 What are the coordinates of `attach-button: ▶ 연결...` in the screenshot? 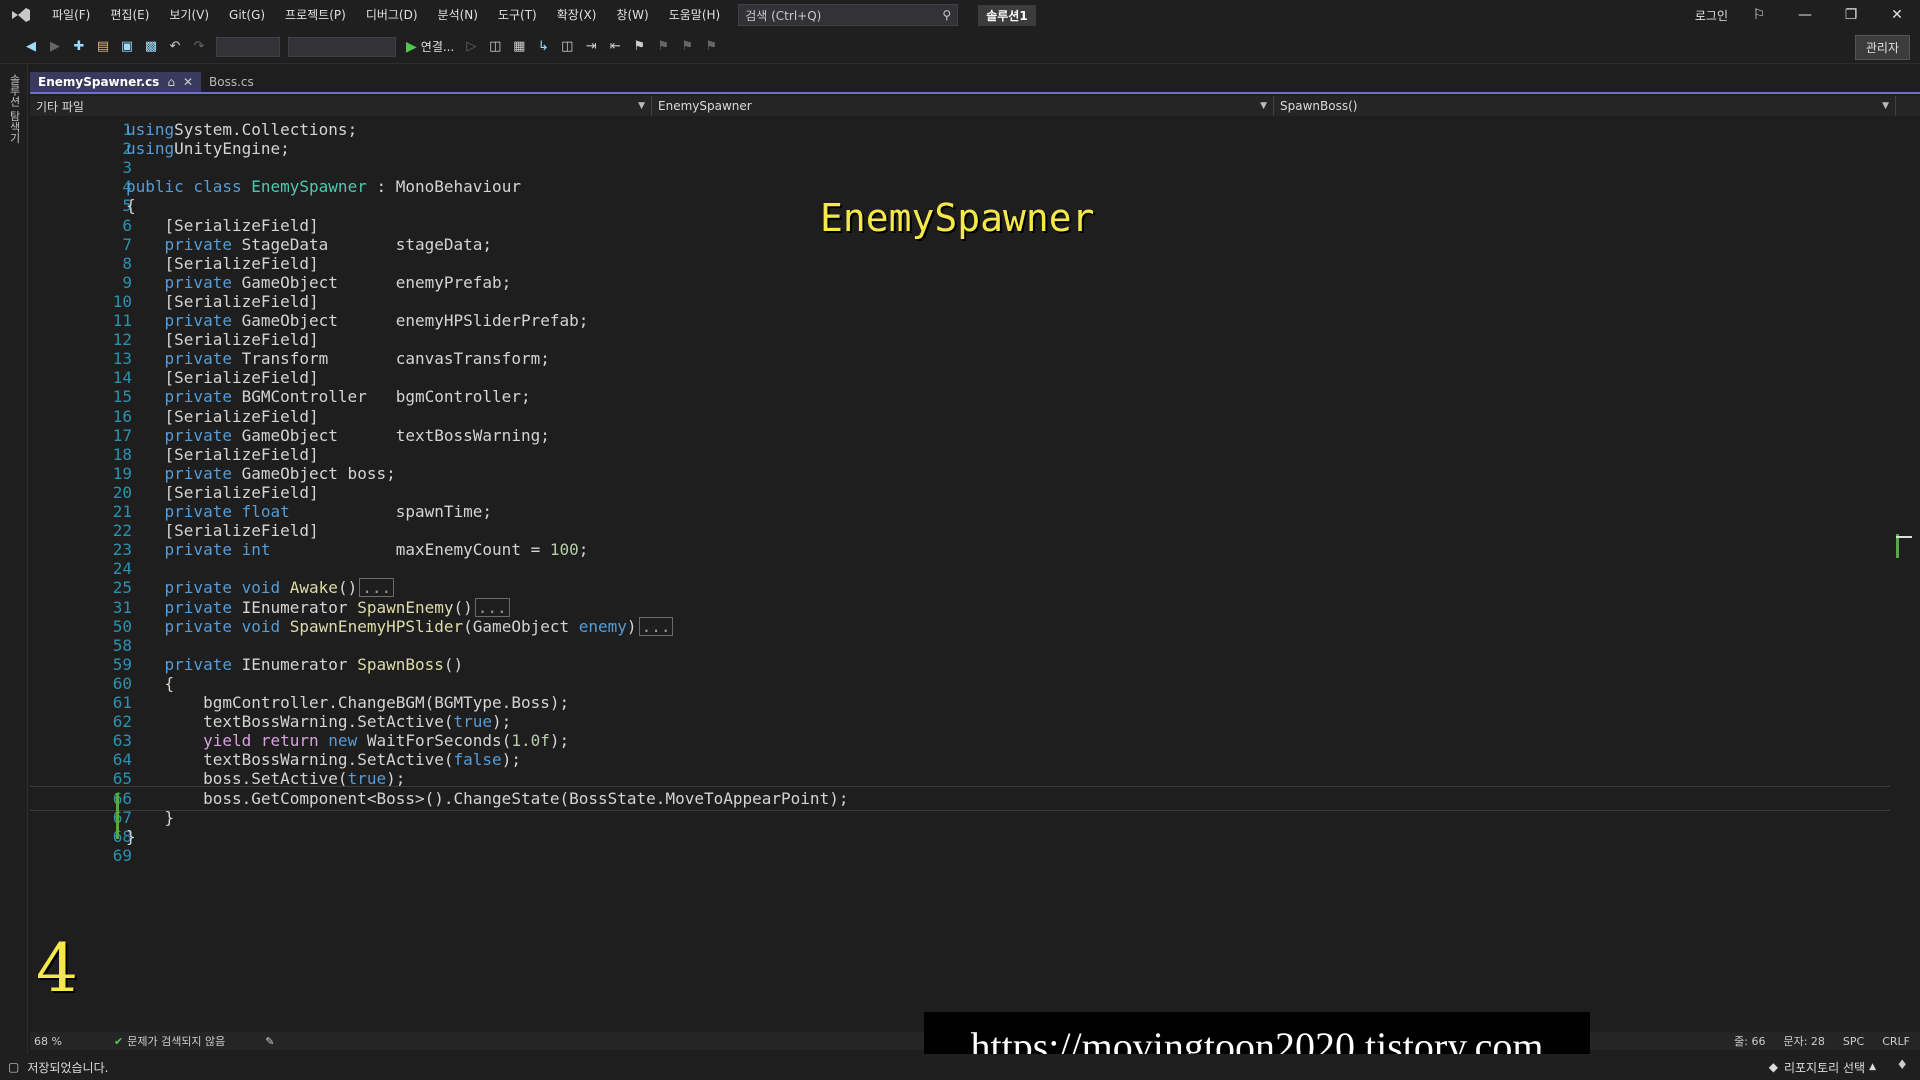 It's located at (430, 46).